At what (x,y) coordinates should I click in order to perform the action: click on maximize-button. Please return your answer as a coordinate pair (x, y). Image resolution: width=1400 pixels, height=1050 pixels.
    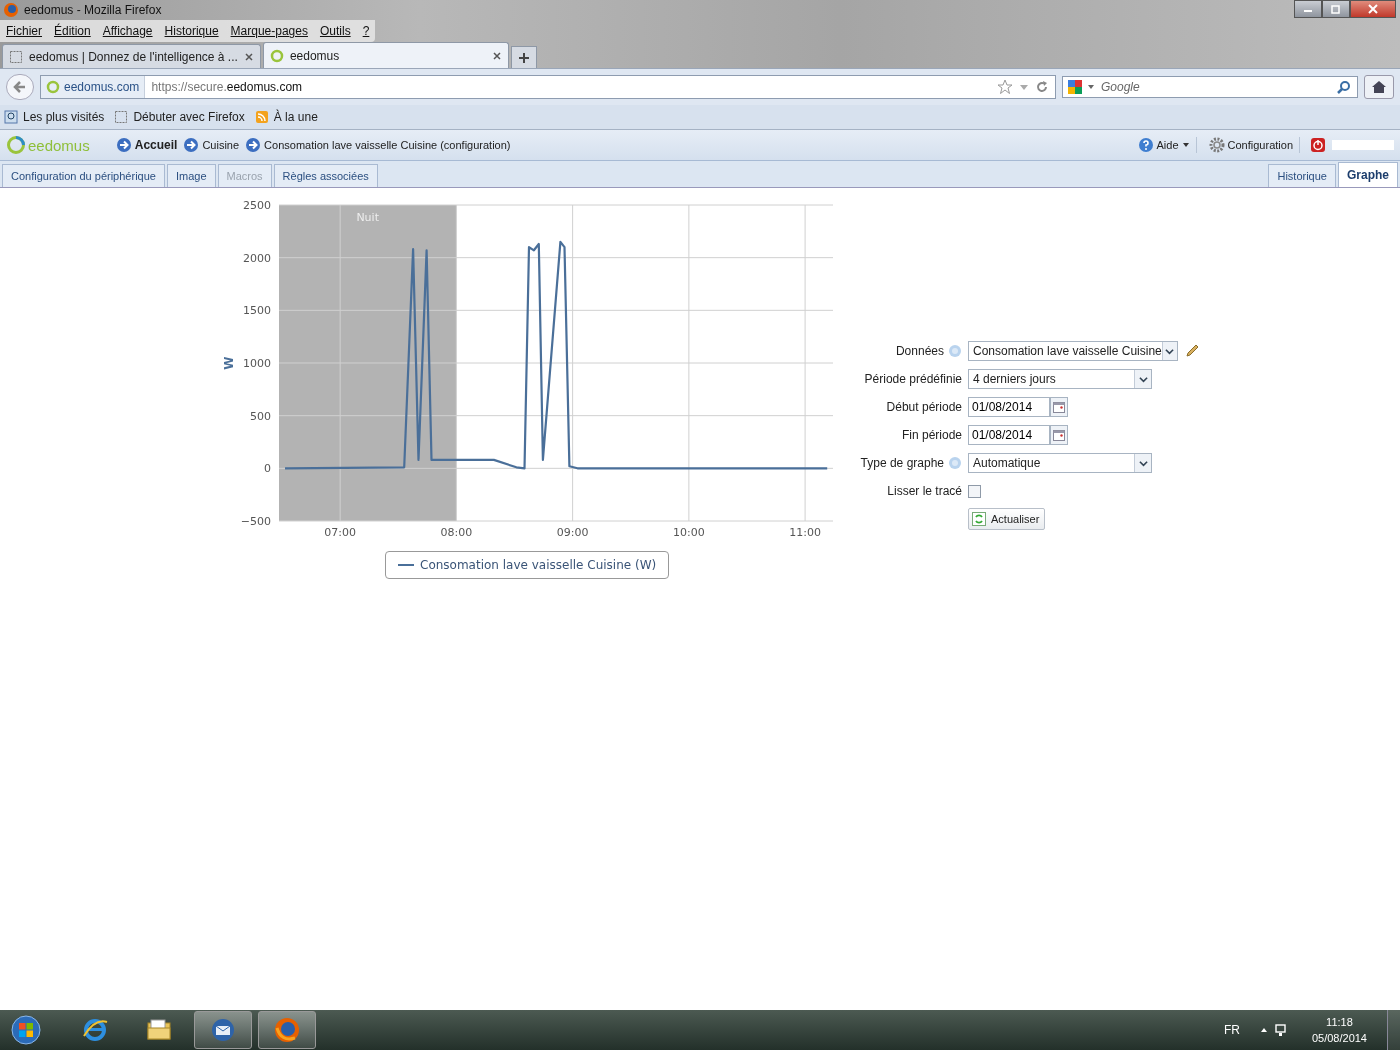
    Looking at the image, I should click on (1336, 9).